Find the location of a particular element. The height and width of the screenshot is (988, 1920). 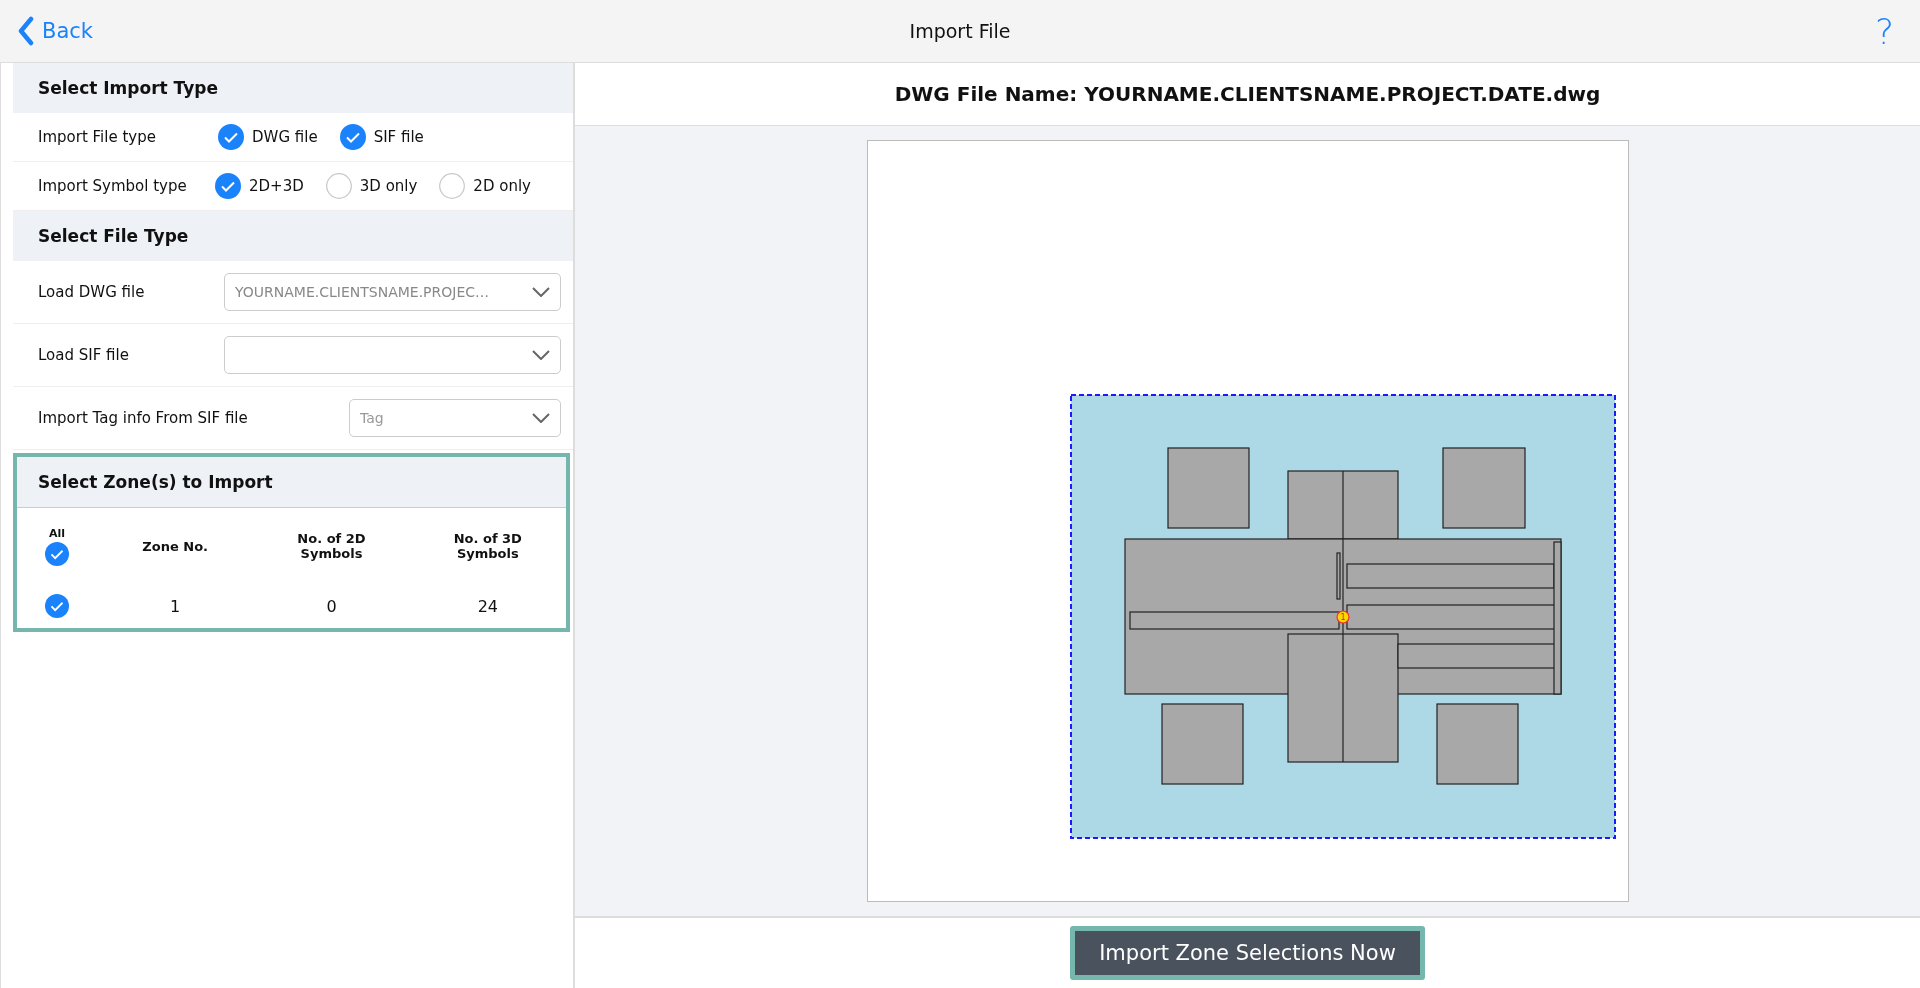

option-label: 2D only is located at coordinates (502, 186).